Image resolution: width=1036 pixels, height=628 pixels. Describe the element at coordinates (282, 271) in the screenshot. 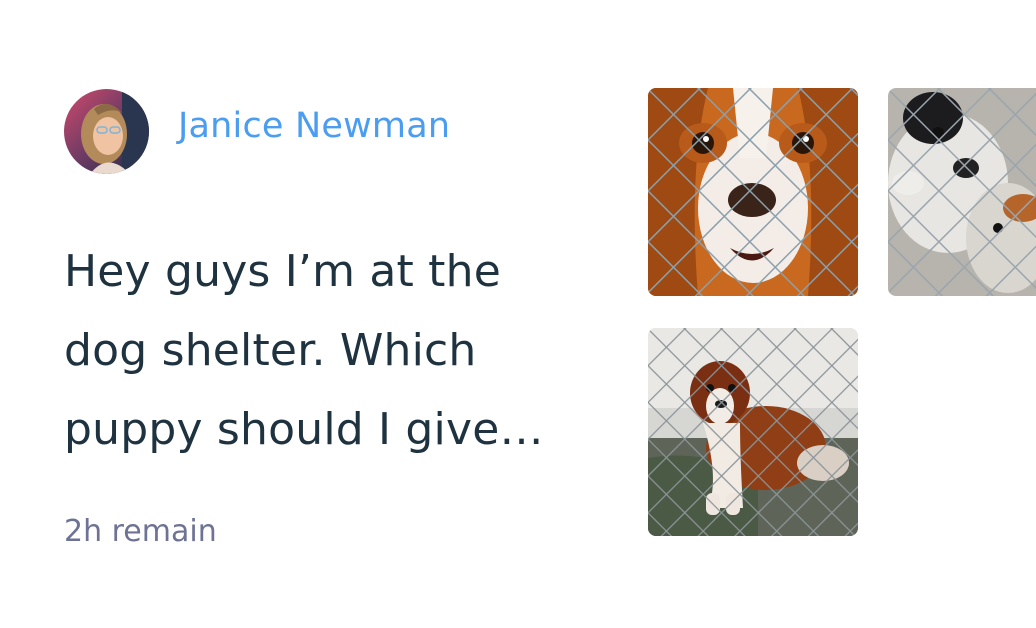

I see `post-body-line: Hey guys I’m at the` at that location.